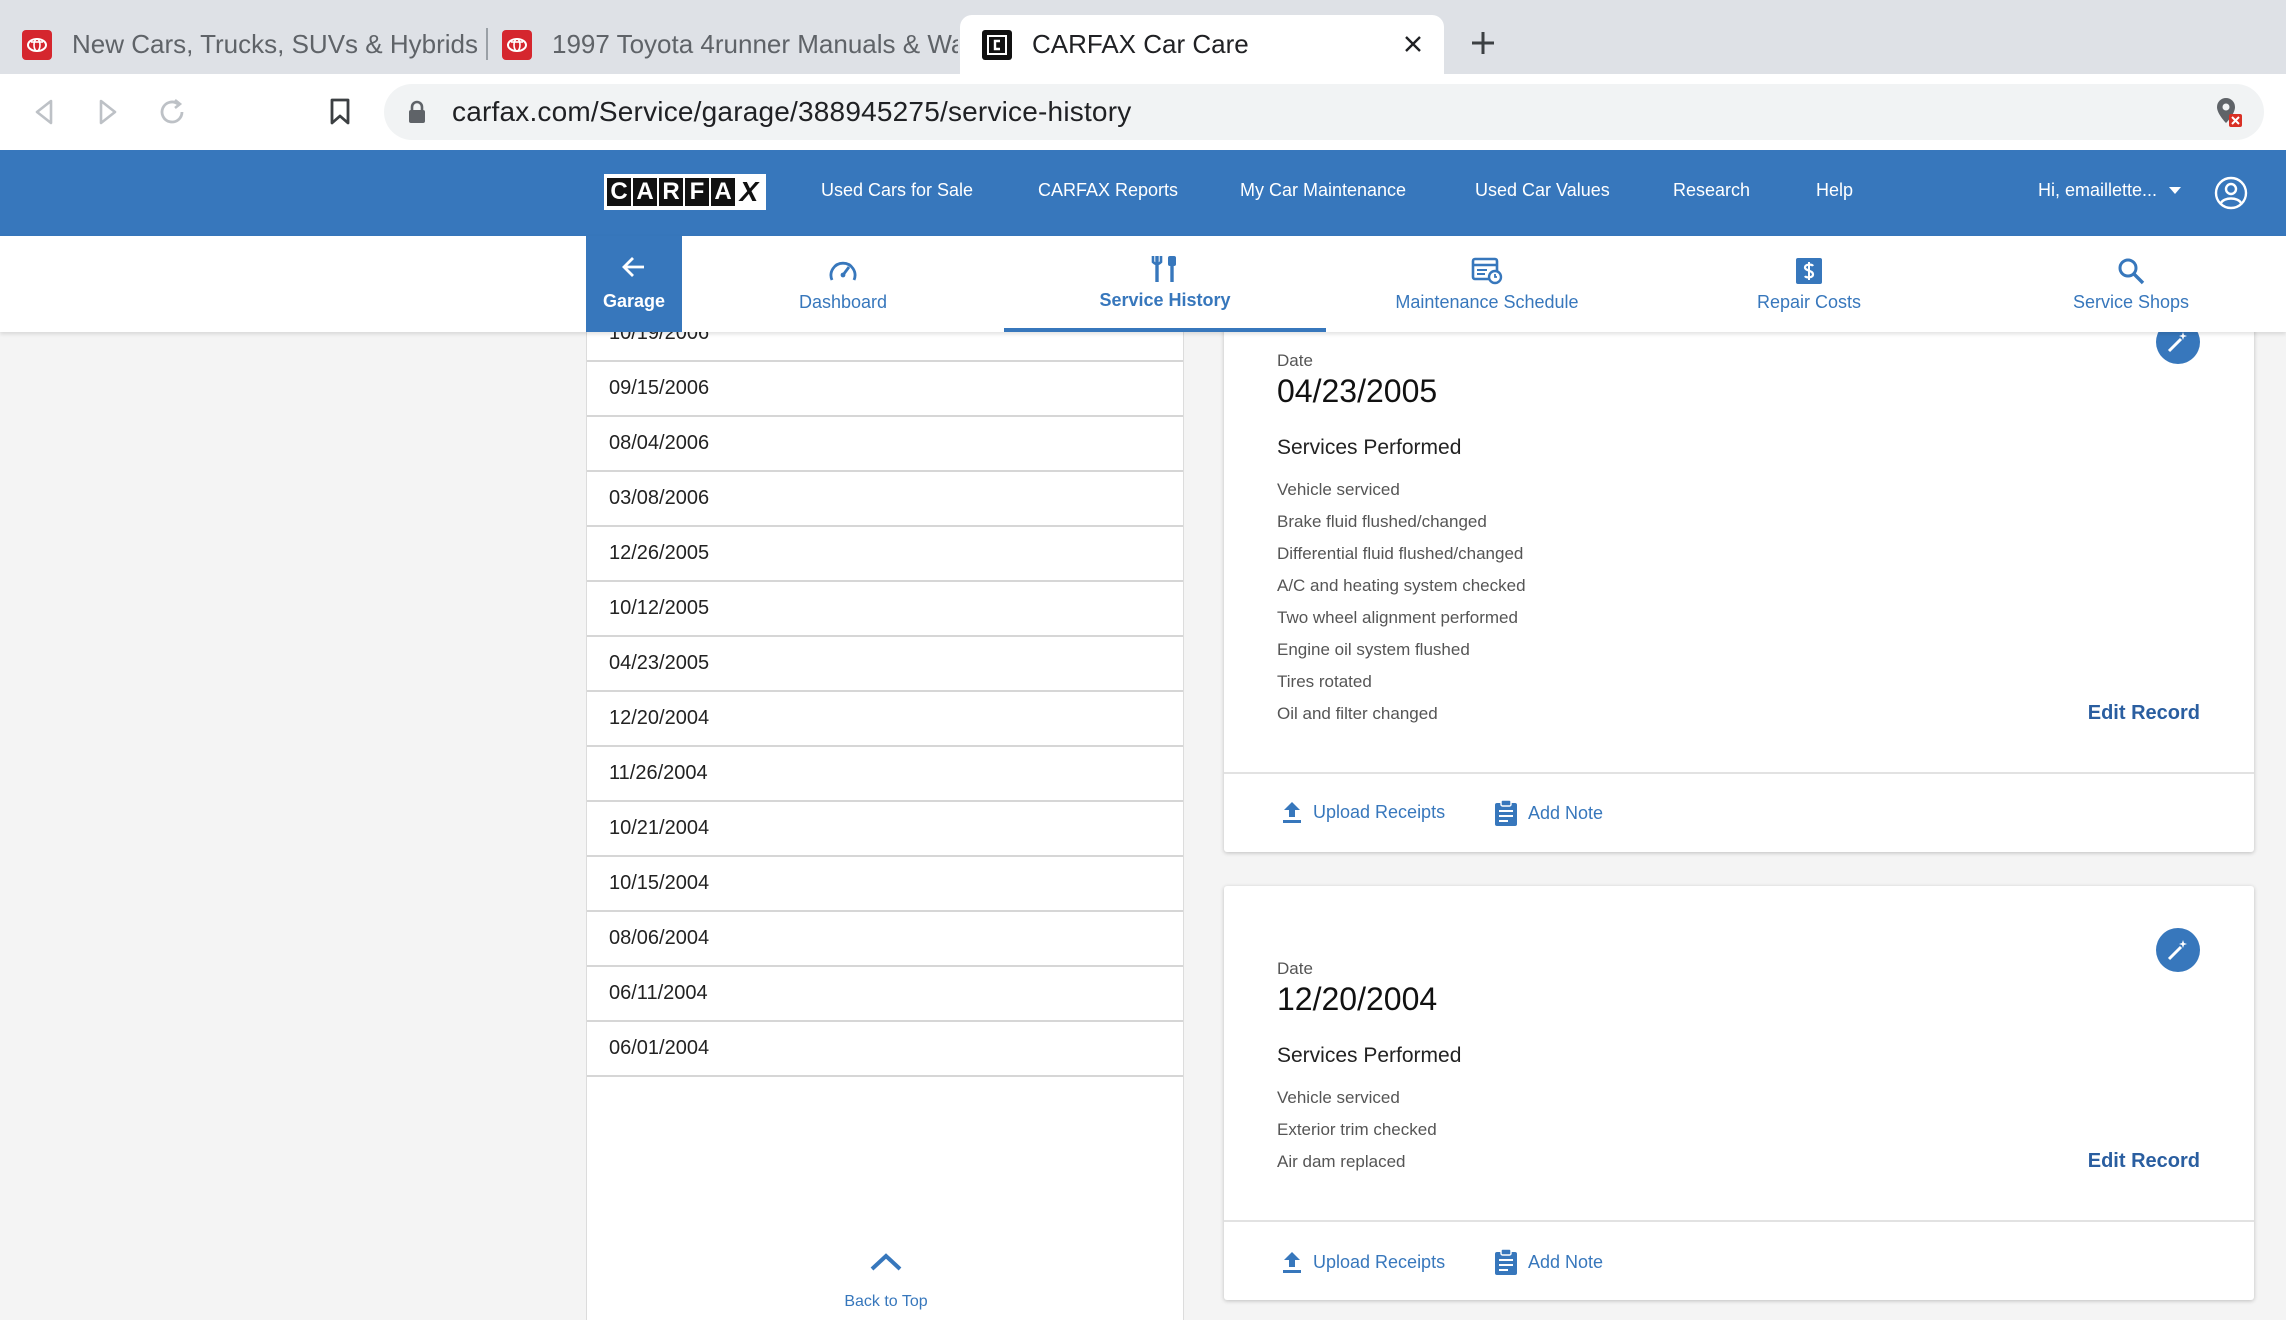 The height and width of the screenshot is (1320, 2286). What do you see at coordinates (886, 1301) in the screenshot?
I see `back-to-top-label: Back to Top` at bounding box center [886, 1301].